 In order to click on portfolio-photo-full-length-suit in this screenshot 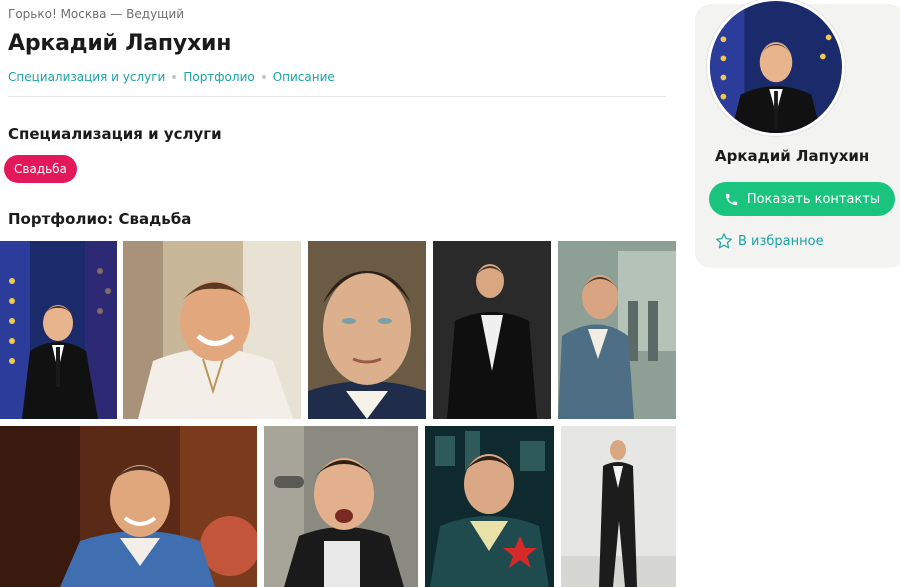, I will do `click(618, 506)`.